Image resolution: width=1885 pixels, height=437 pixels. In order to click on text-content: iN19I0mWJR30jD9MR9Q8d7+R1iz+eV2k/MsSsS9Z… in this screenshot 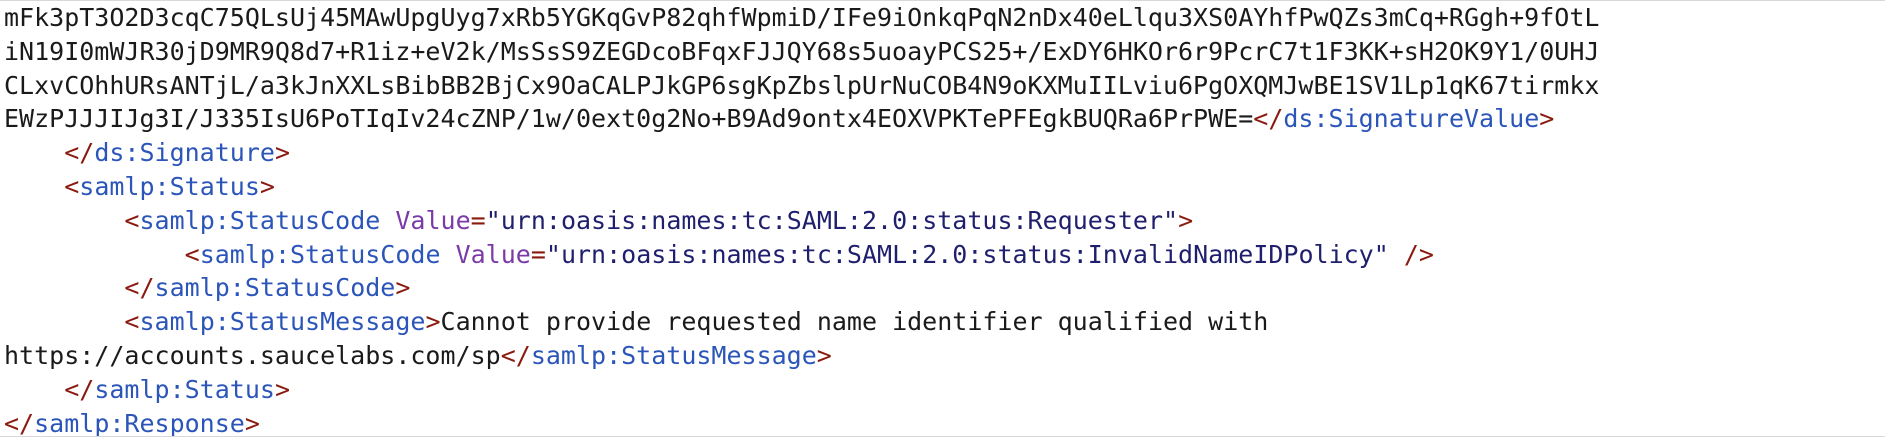, I will do `click(802, 51)`.